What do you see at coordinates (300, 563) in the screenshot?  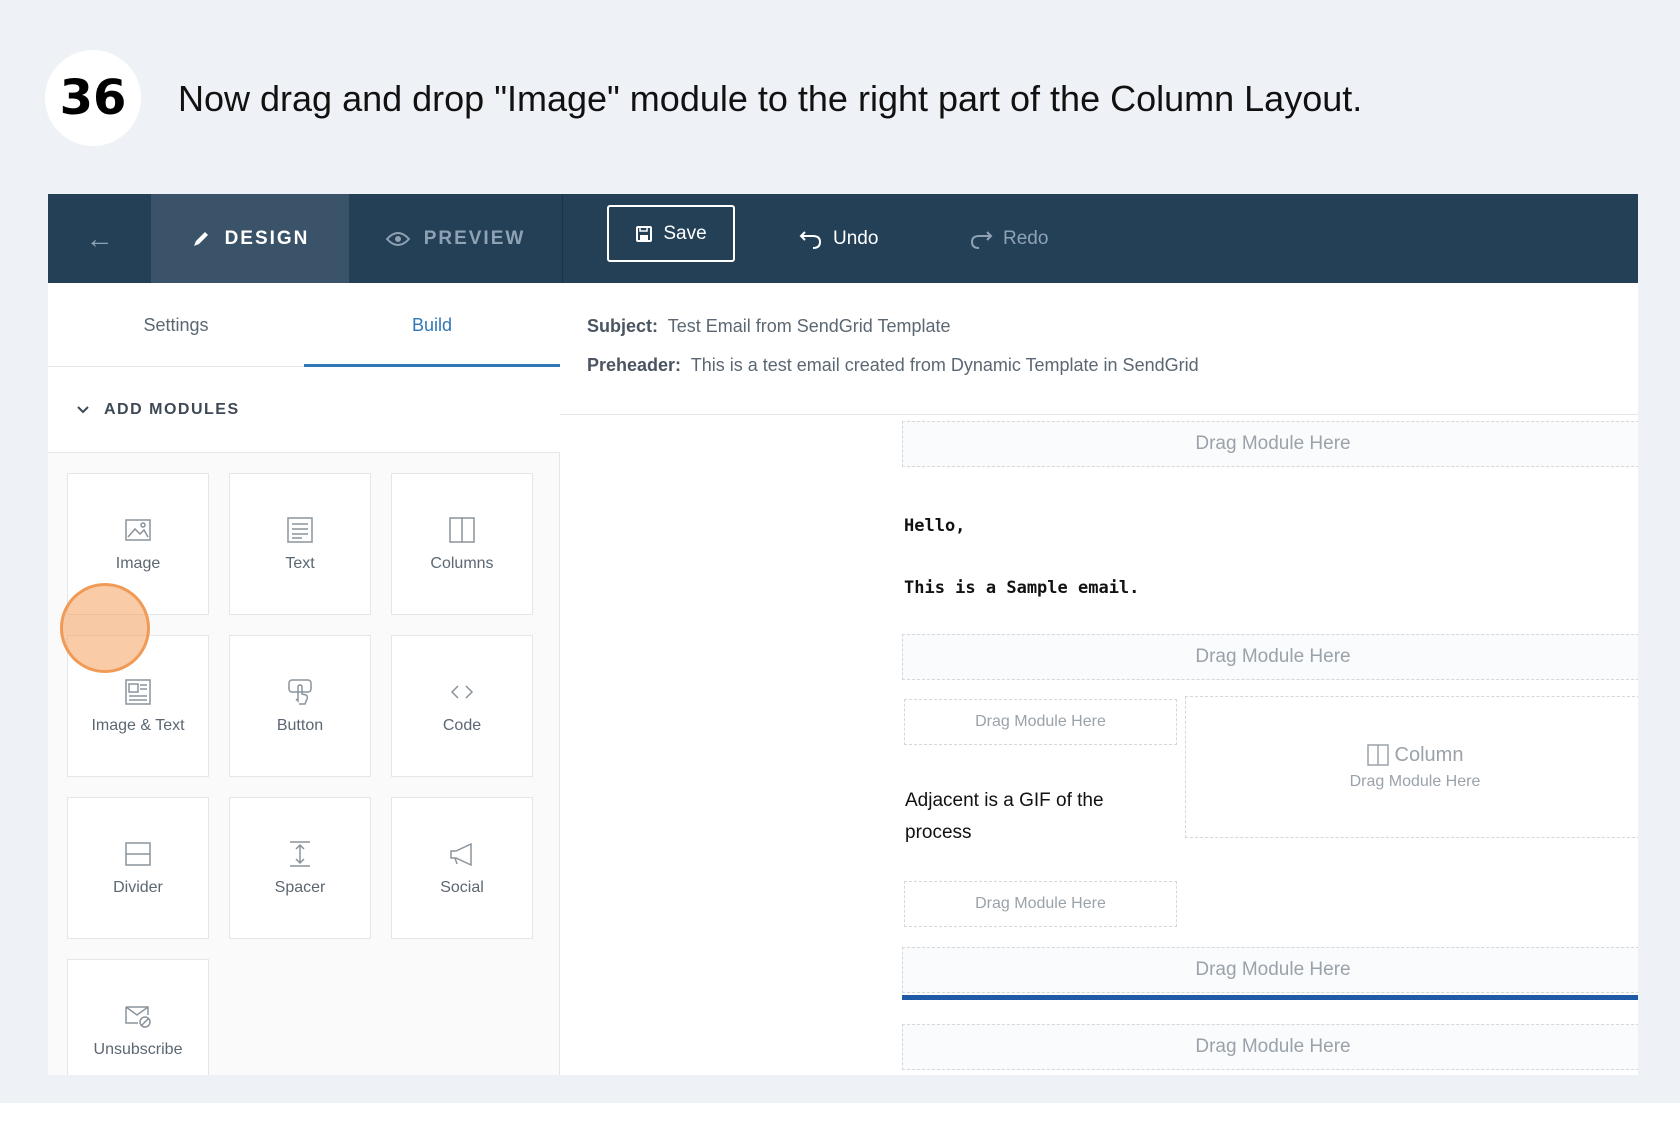 I see `module-label: Text` at bounding box center [300, 563].